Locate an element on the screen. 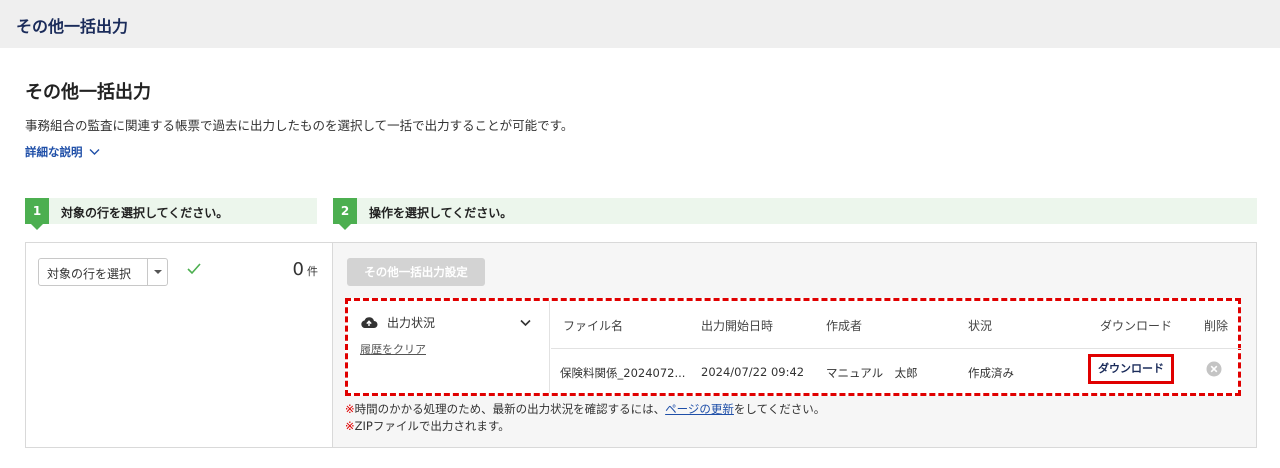  column-header-creator: 作成者 is located at coordinates (844, 326).